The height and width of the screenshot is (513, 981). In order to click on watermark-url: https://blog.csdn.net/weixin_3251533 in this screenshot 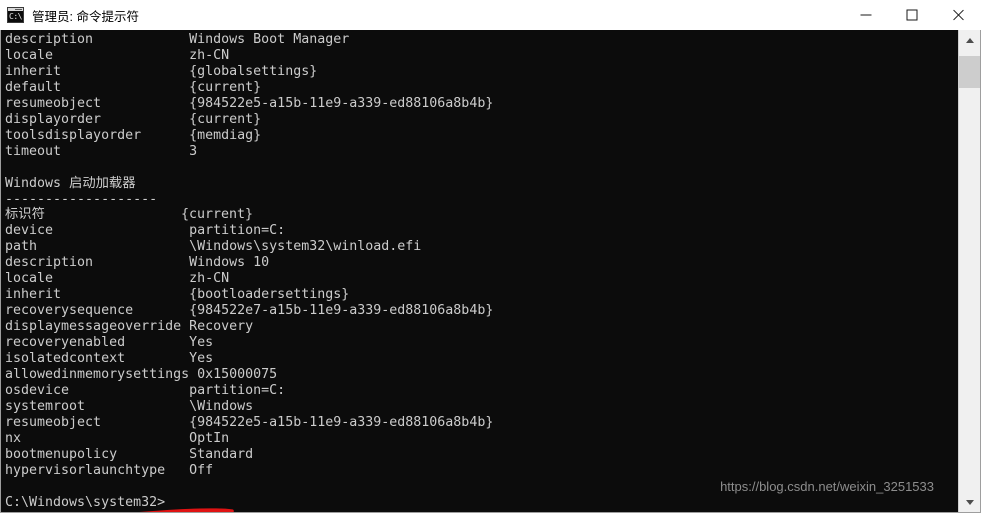, I will do `click(827, 486)`.